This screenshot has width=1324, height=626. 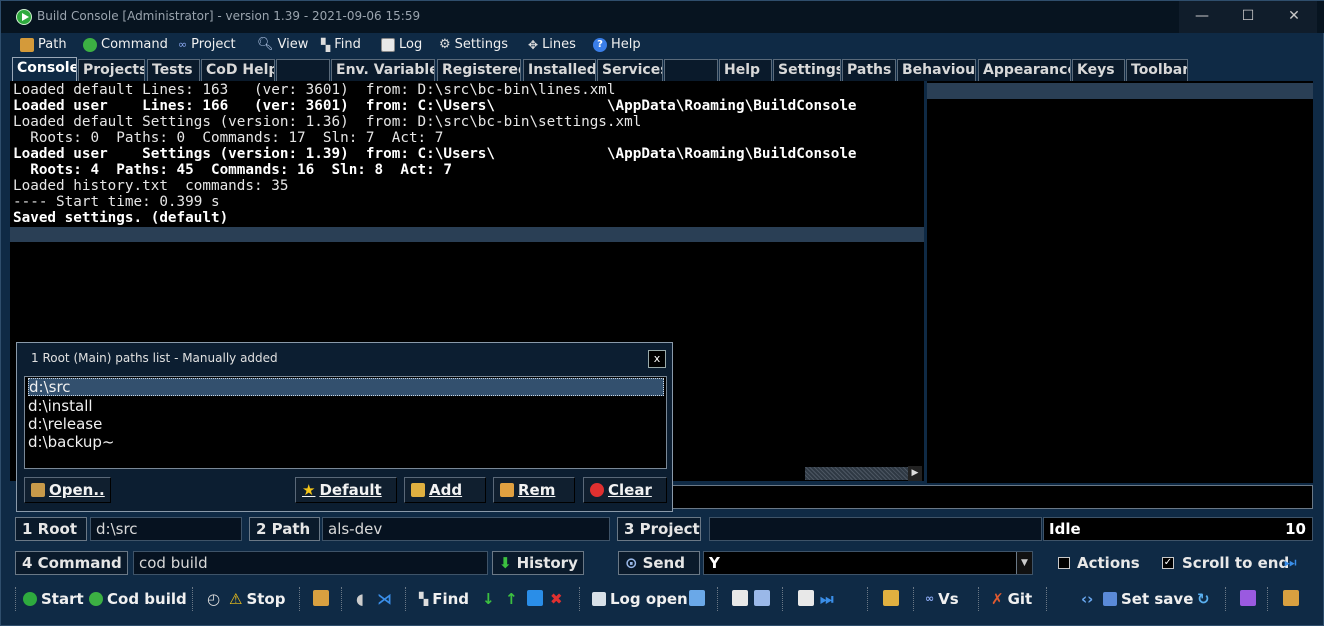 I want to click on command-input-bar, so click(x=991, y=497).